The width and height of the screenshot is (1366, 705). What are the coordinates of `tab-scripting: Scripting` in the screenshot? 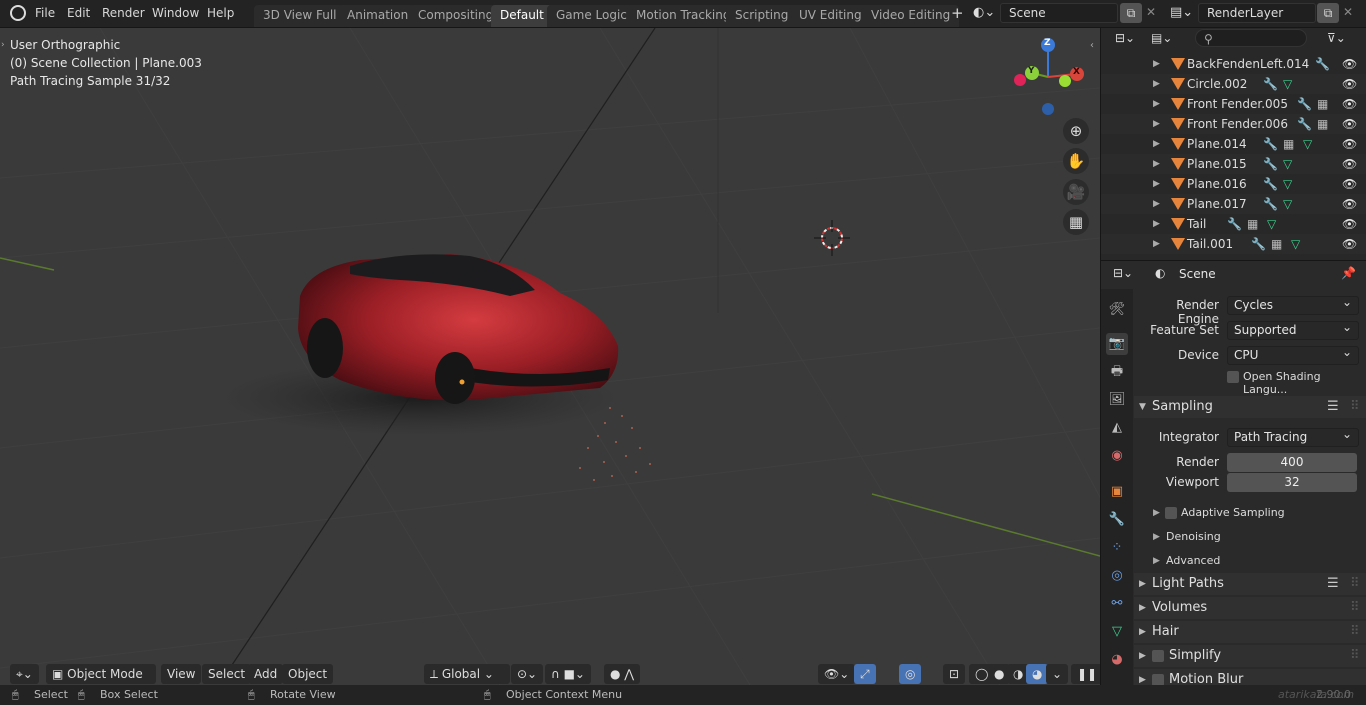 It's located at (762, 16).